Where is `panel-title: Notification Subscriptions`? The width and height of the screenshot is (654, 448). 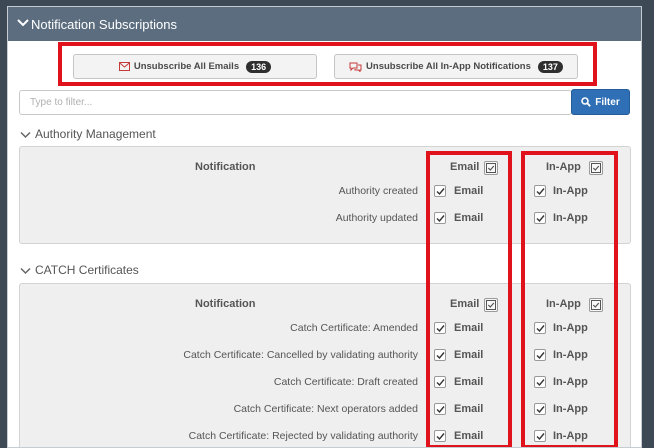 panel-title: Notification Subscriptions is located at coordinates (104, 24).